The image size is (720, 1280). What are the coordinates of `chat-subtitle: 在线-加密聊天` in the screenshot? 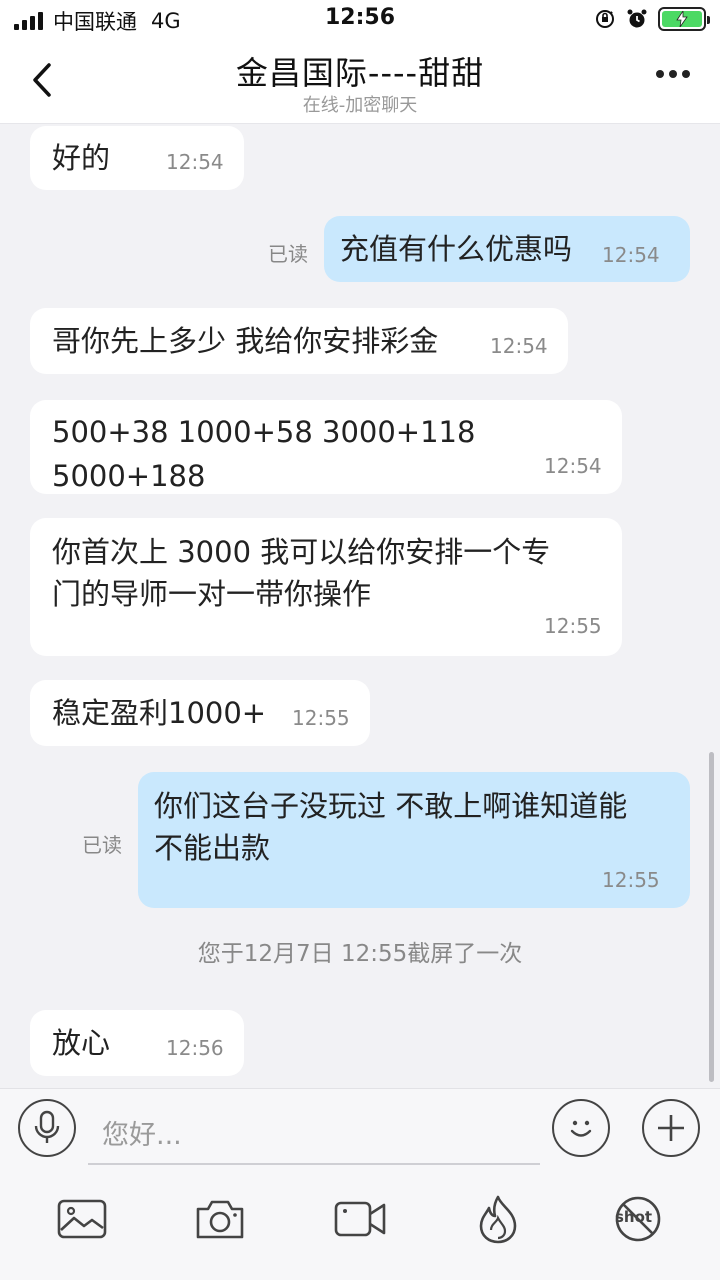 It's located at (360, 105).